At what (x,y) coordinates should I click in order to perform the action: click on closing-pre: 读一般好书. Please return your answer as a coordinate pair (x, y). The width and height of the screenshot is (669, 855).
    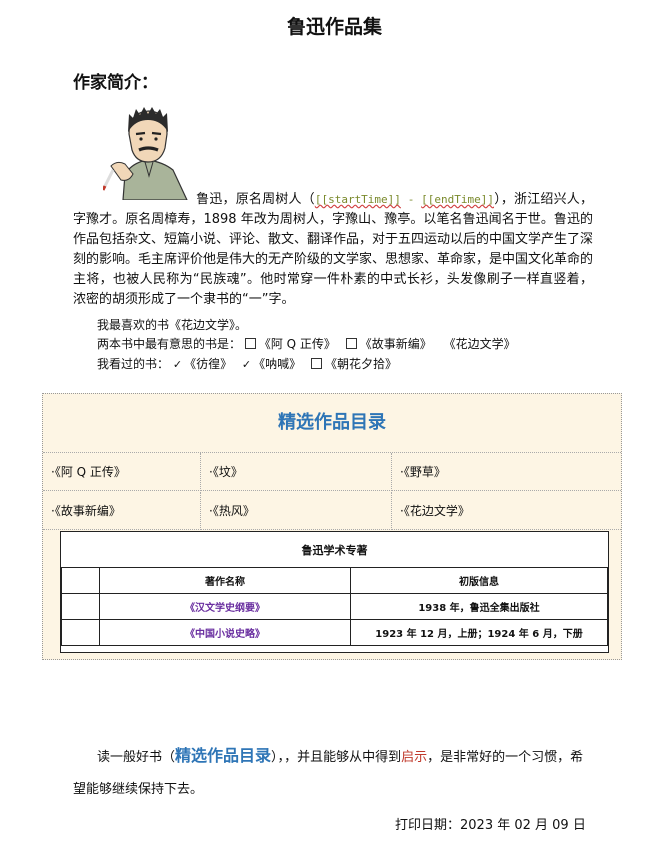
    Looking at the image, I should click on (130, 757).